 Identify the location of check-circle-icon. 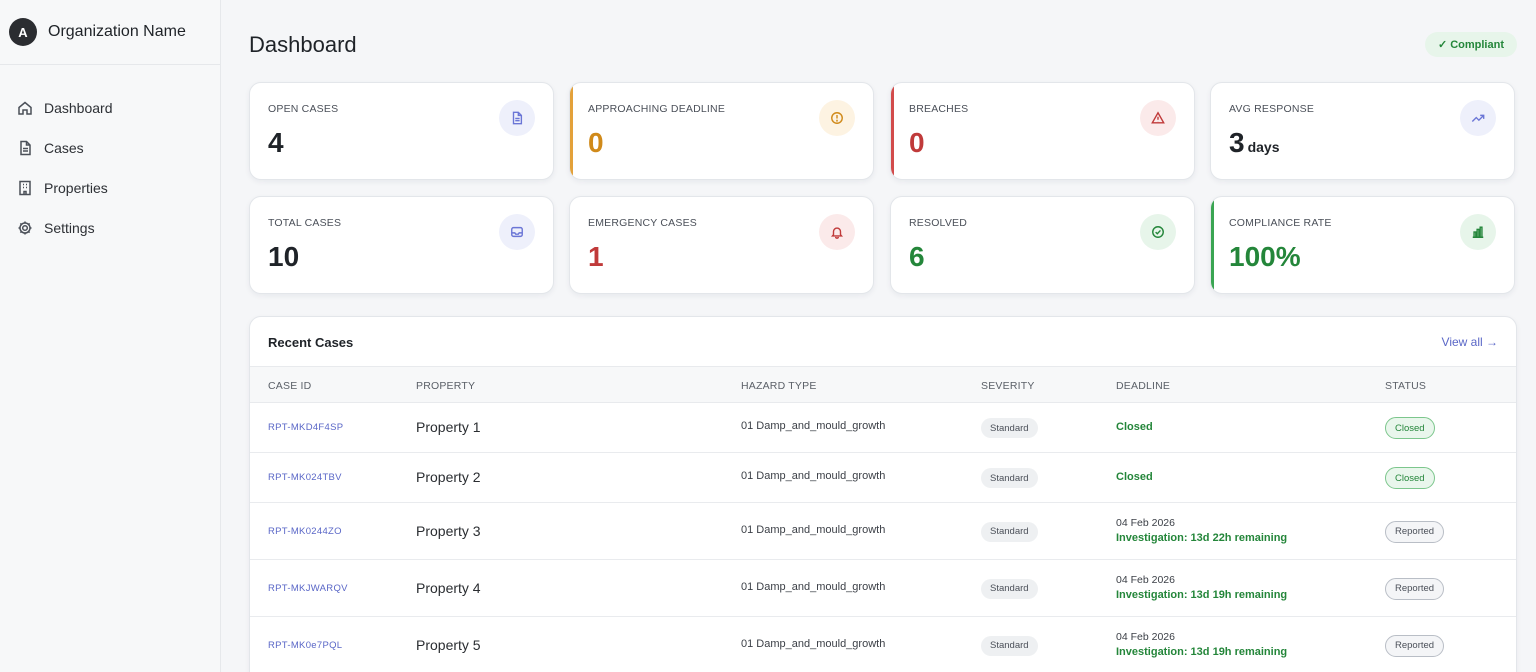
(1158, 232).